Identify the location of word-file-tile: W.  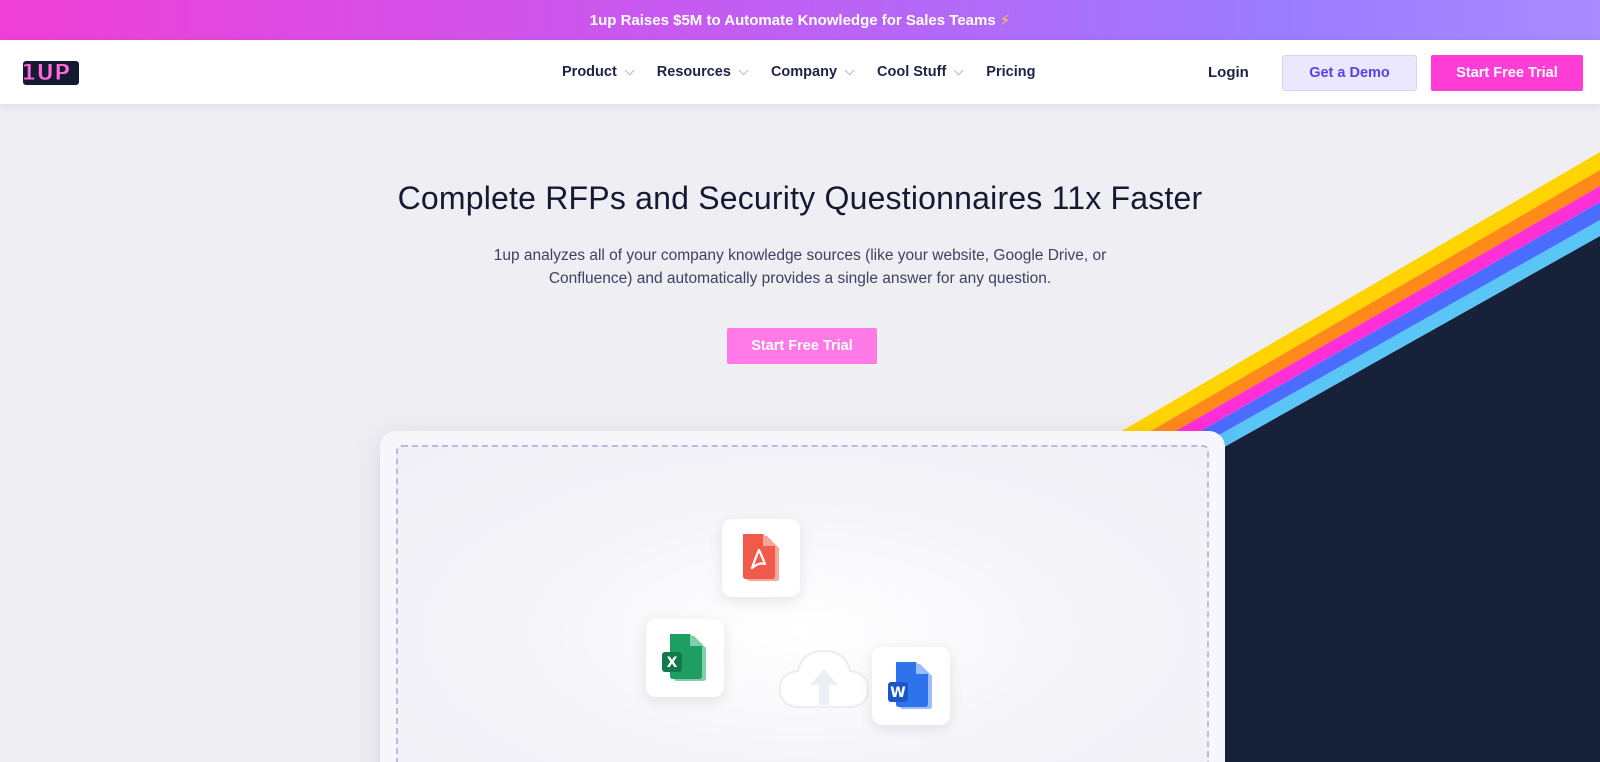
(911, 686).